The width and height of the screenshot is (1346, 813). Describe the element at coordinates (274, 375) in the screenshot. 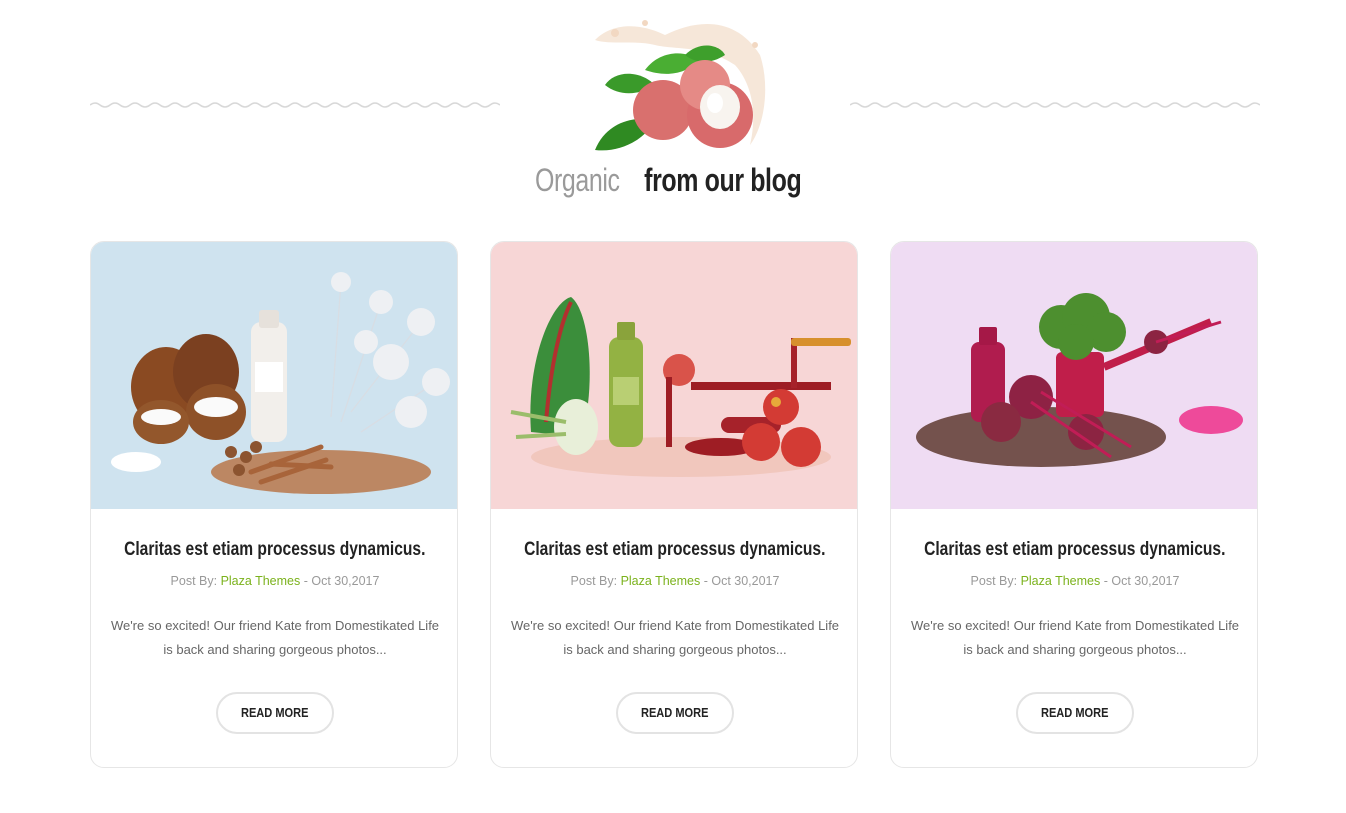

I see `post-image-coconut` at that location.